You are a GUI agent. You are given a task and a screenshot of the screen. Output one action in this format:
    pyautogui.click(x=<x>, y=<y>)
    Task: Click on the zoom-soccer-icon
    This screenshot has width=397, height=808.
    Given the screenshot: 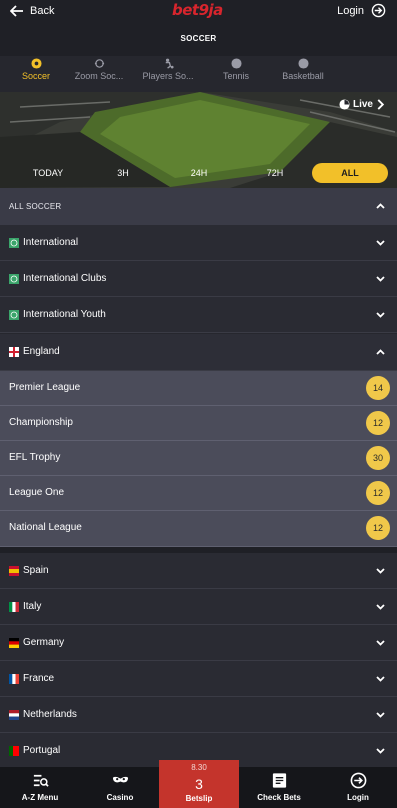 What is the action you would take?
    pyautogui.click(x=99, y=63)
    